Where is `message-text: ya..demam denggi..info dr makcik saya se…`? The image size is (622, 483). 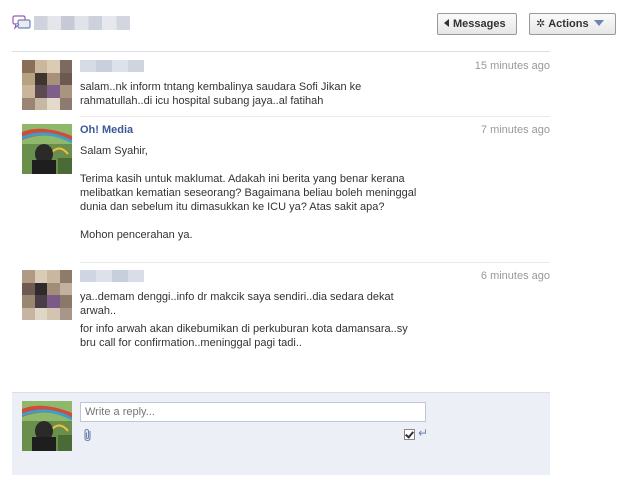 message-text: ya..demam denggi..info dr makcik saya se… is located at coordinates (238, 304).